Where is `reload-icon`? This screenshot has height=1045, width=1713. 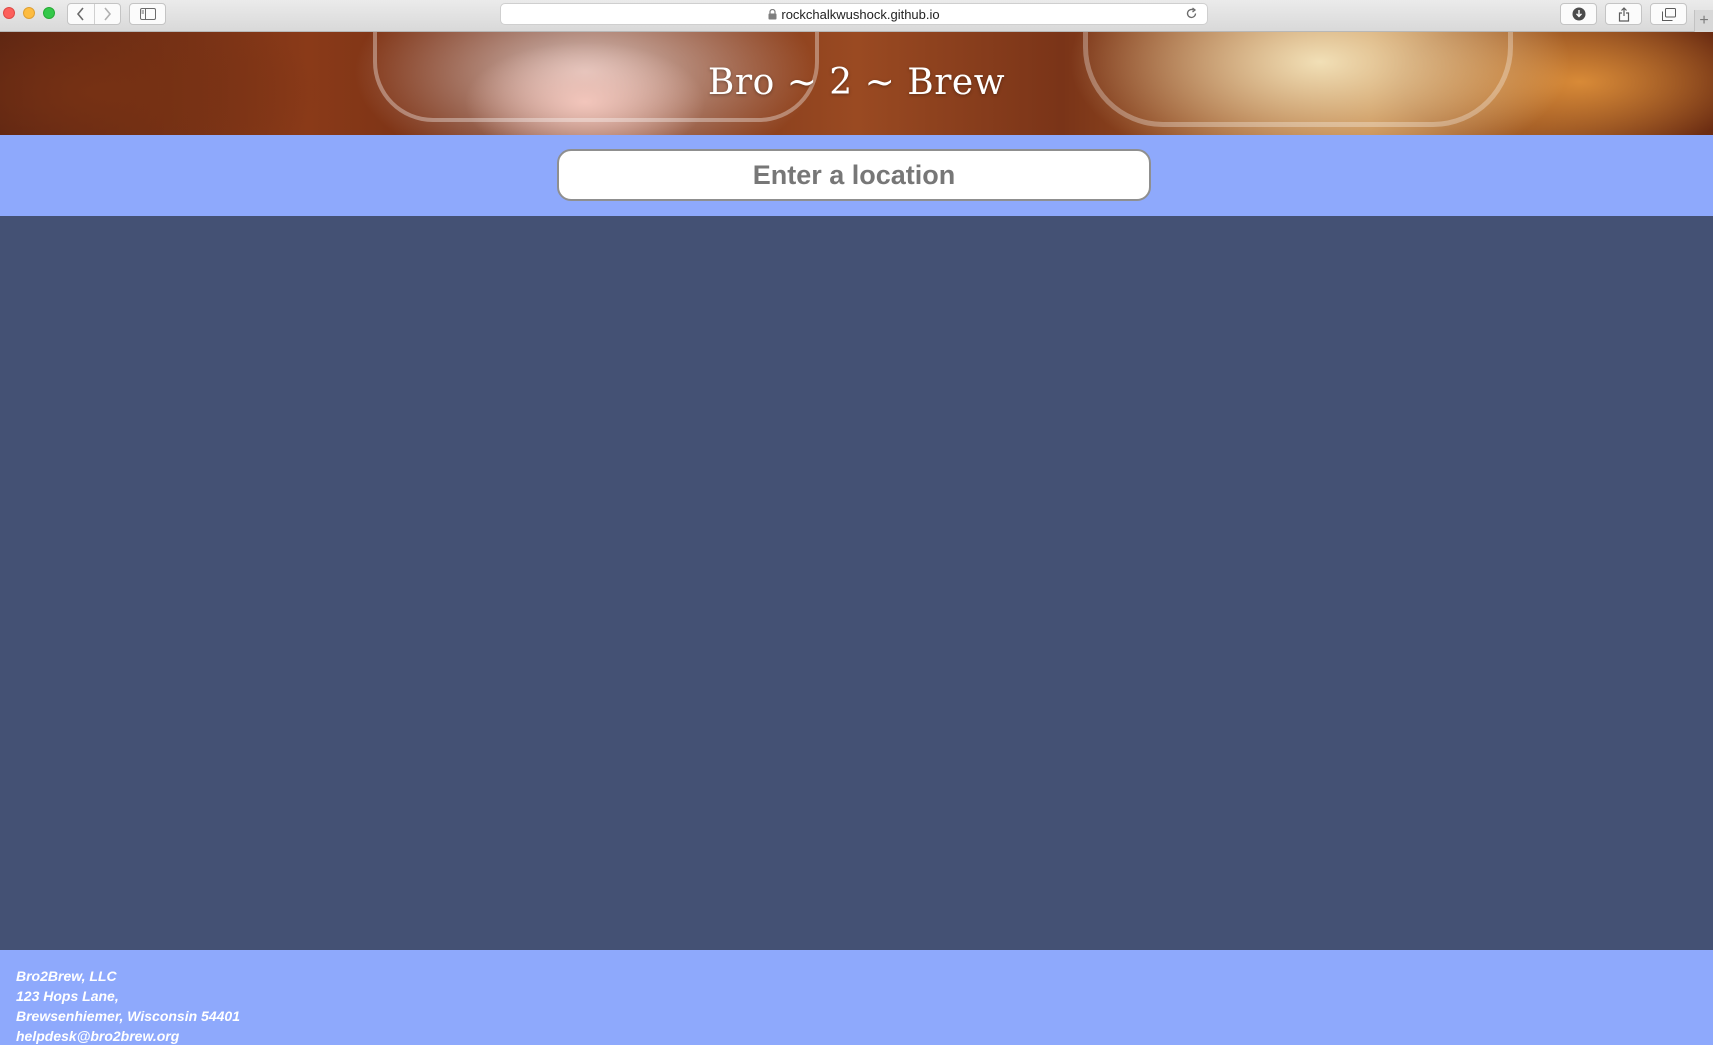 reload-icon is located at coordinates (1191, 13).